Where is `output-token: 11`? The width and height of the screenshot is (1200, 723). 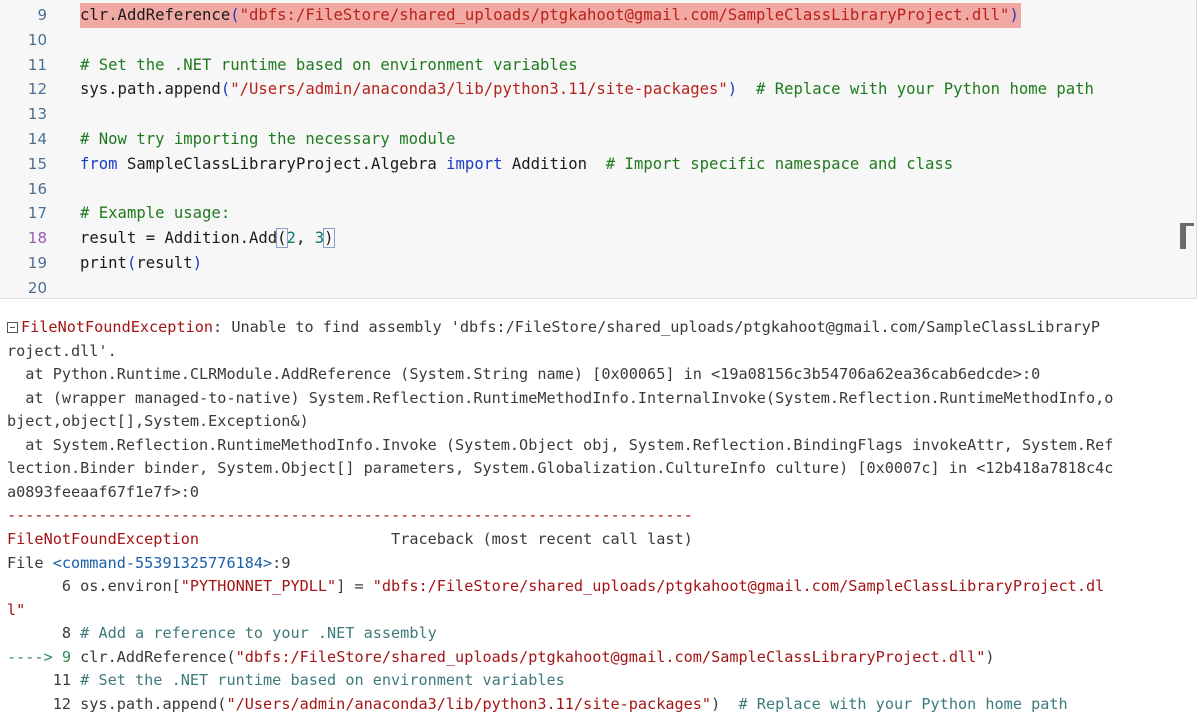 output-token: 11 is located at coordinates (44, 680).